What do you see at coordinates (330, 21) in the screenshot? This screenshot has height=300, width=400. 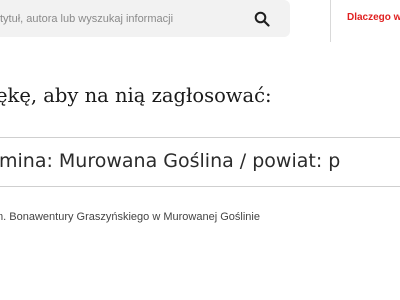 I see `header-divider` at bounding box center [330, 21].